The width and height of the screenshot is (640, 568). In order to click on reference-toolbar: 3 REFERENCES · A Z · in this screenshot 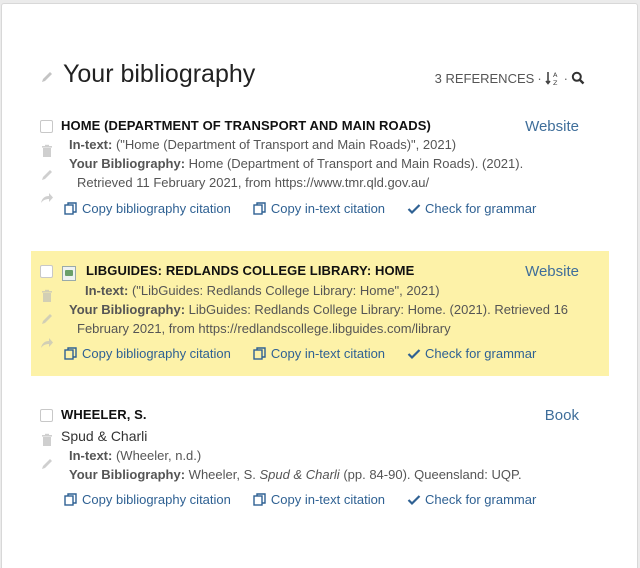, I will do `click(510, 78)`.